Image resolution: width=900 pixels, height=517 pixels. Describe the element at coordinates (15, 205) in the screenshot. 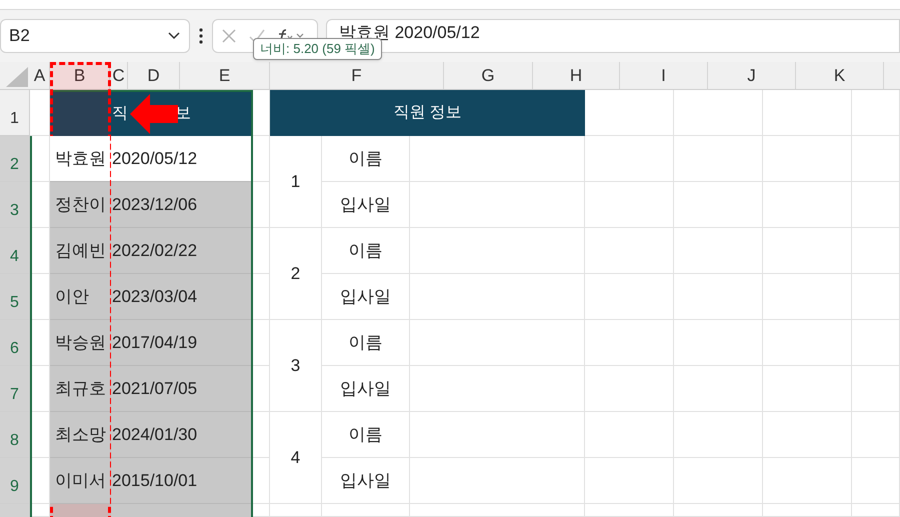

I see `row-header: 3` at that location.